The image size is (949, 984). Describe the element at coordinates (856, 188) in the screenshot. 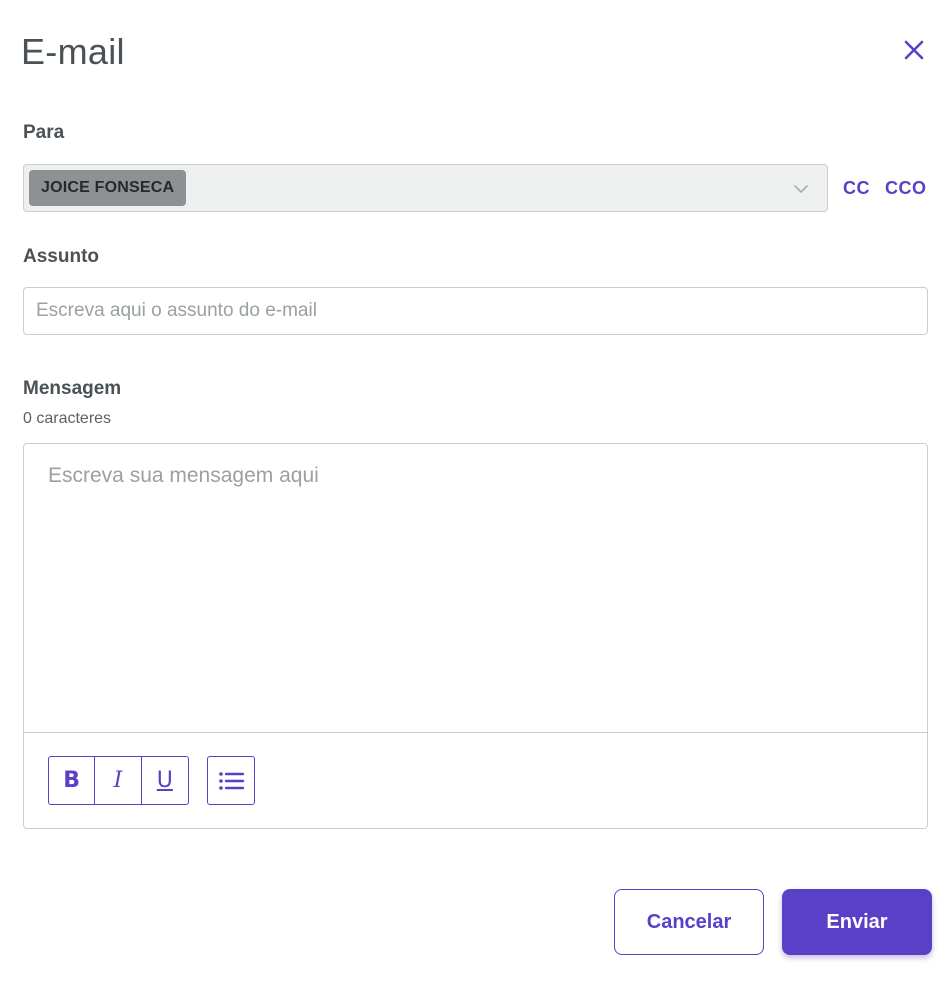

I see `cc-link: CC` at that location.